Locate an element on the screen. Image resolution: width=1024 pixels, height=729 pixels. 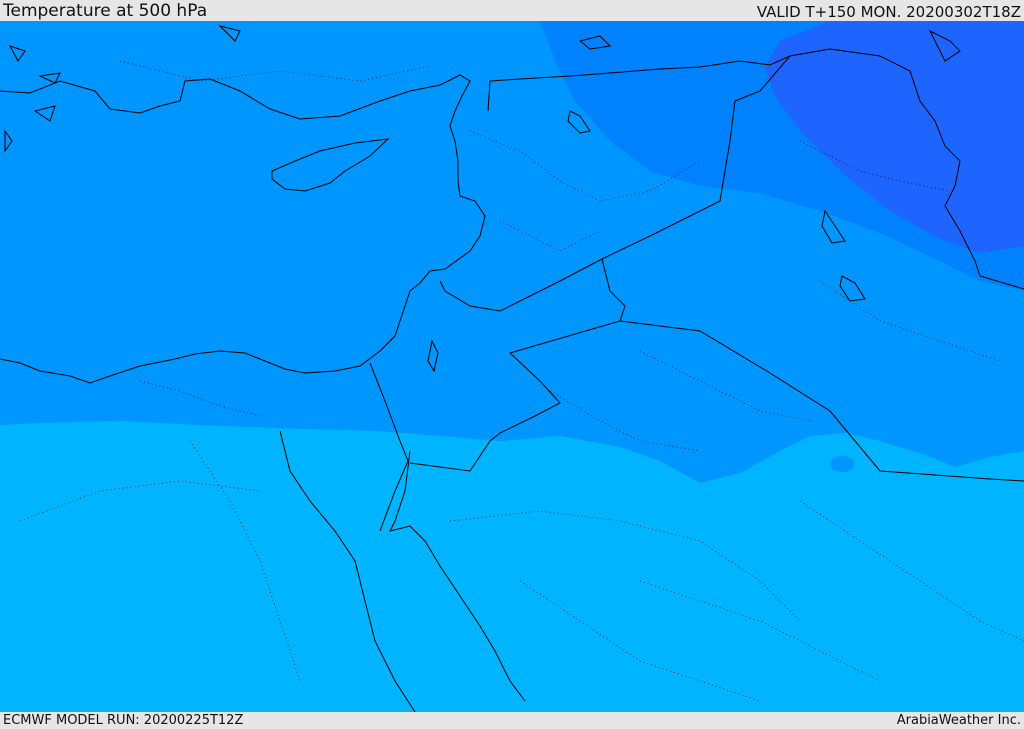
credit: ArabiaWeather Inc. is located at coordinates (958, 720).